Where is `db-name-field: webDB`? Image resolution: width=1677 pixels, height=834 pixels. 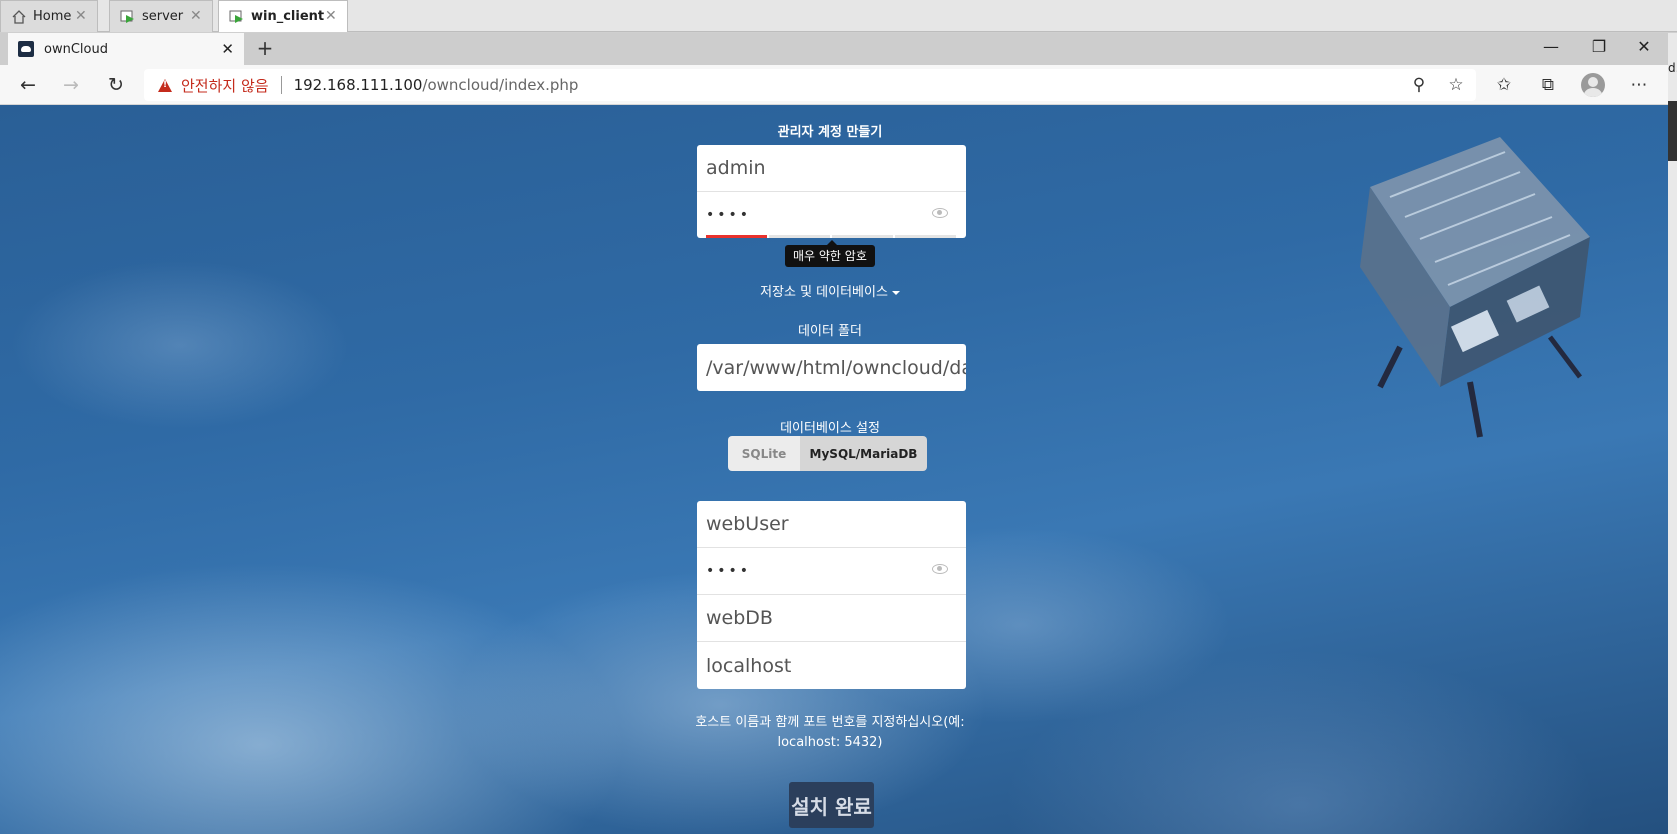 db-name-field: webDB is located at coordinates (831, 618).